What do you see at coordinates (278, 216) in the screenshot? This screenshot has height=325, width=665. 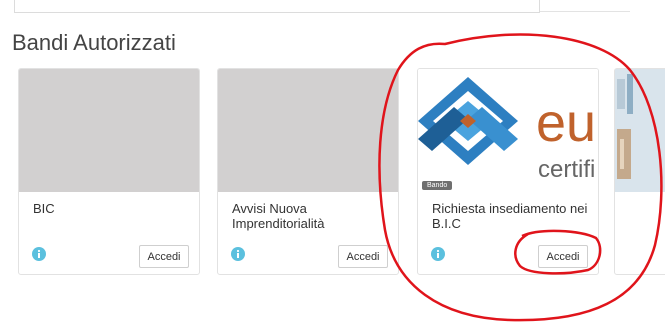 I see `card-title: Avvisi Nuova Imprenditorialità` at bounding box center [278, 216].